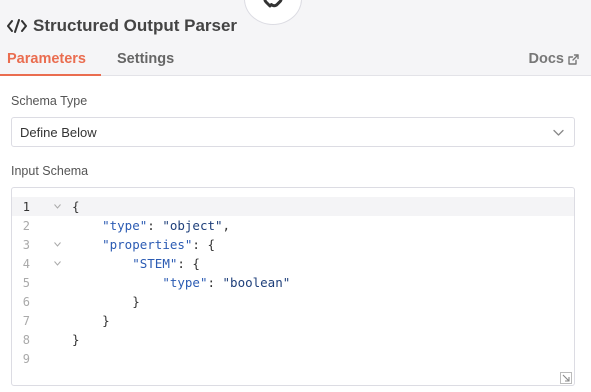 The image size is (591, 392). What do you see at coordinates (26, 263) in the screenshot?
I see `line-number: 4` at bounding box center [26, 263].